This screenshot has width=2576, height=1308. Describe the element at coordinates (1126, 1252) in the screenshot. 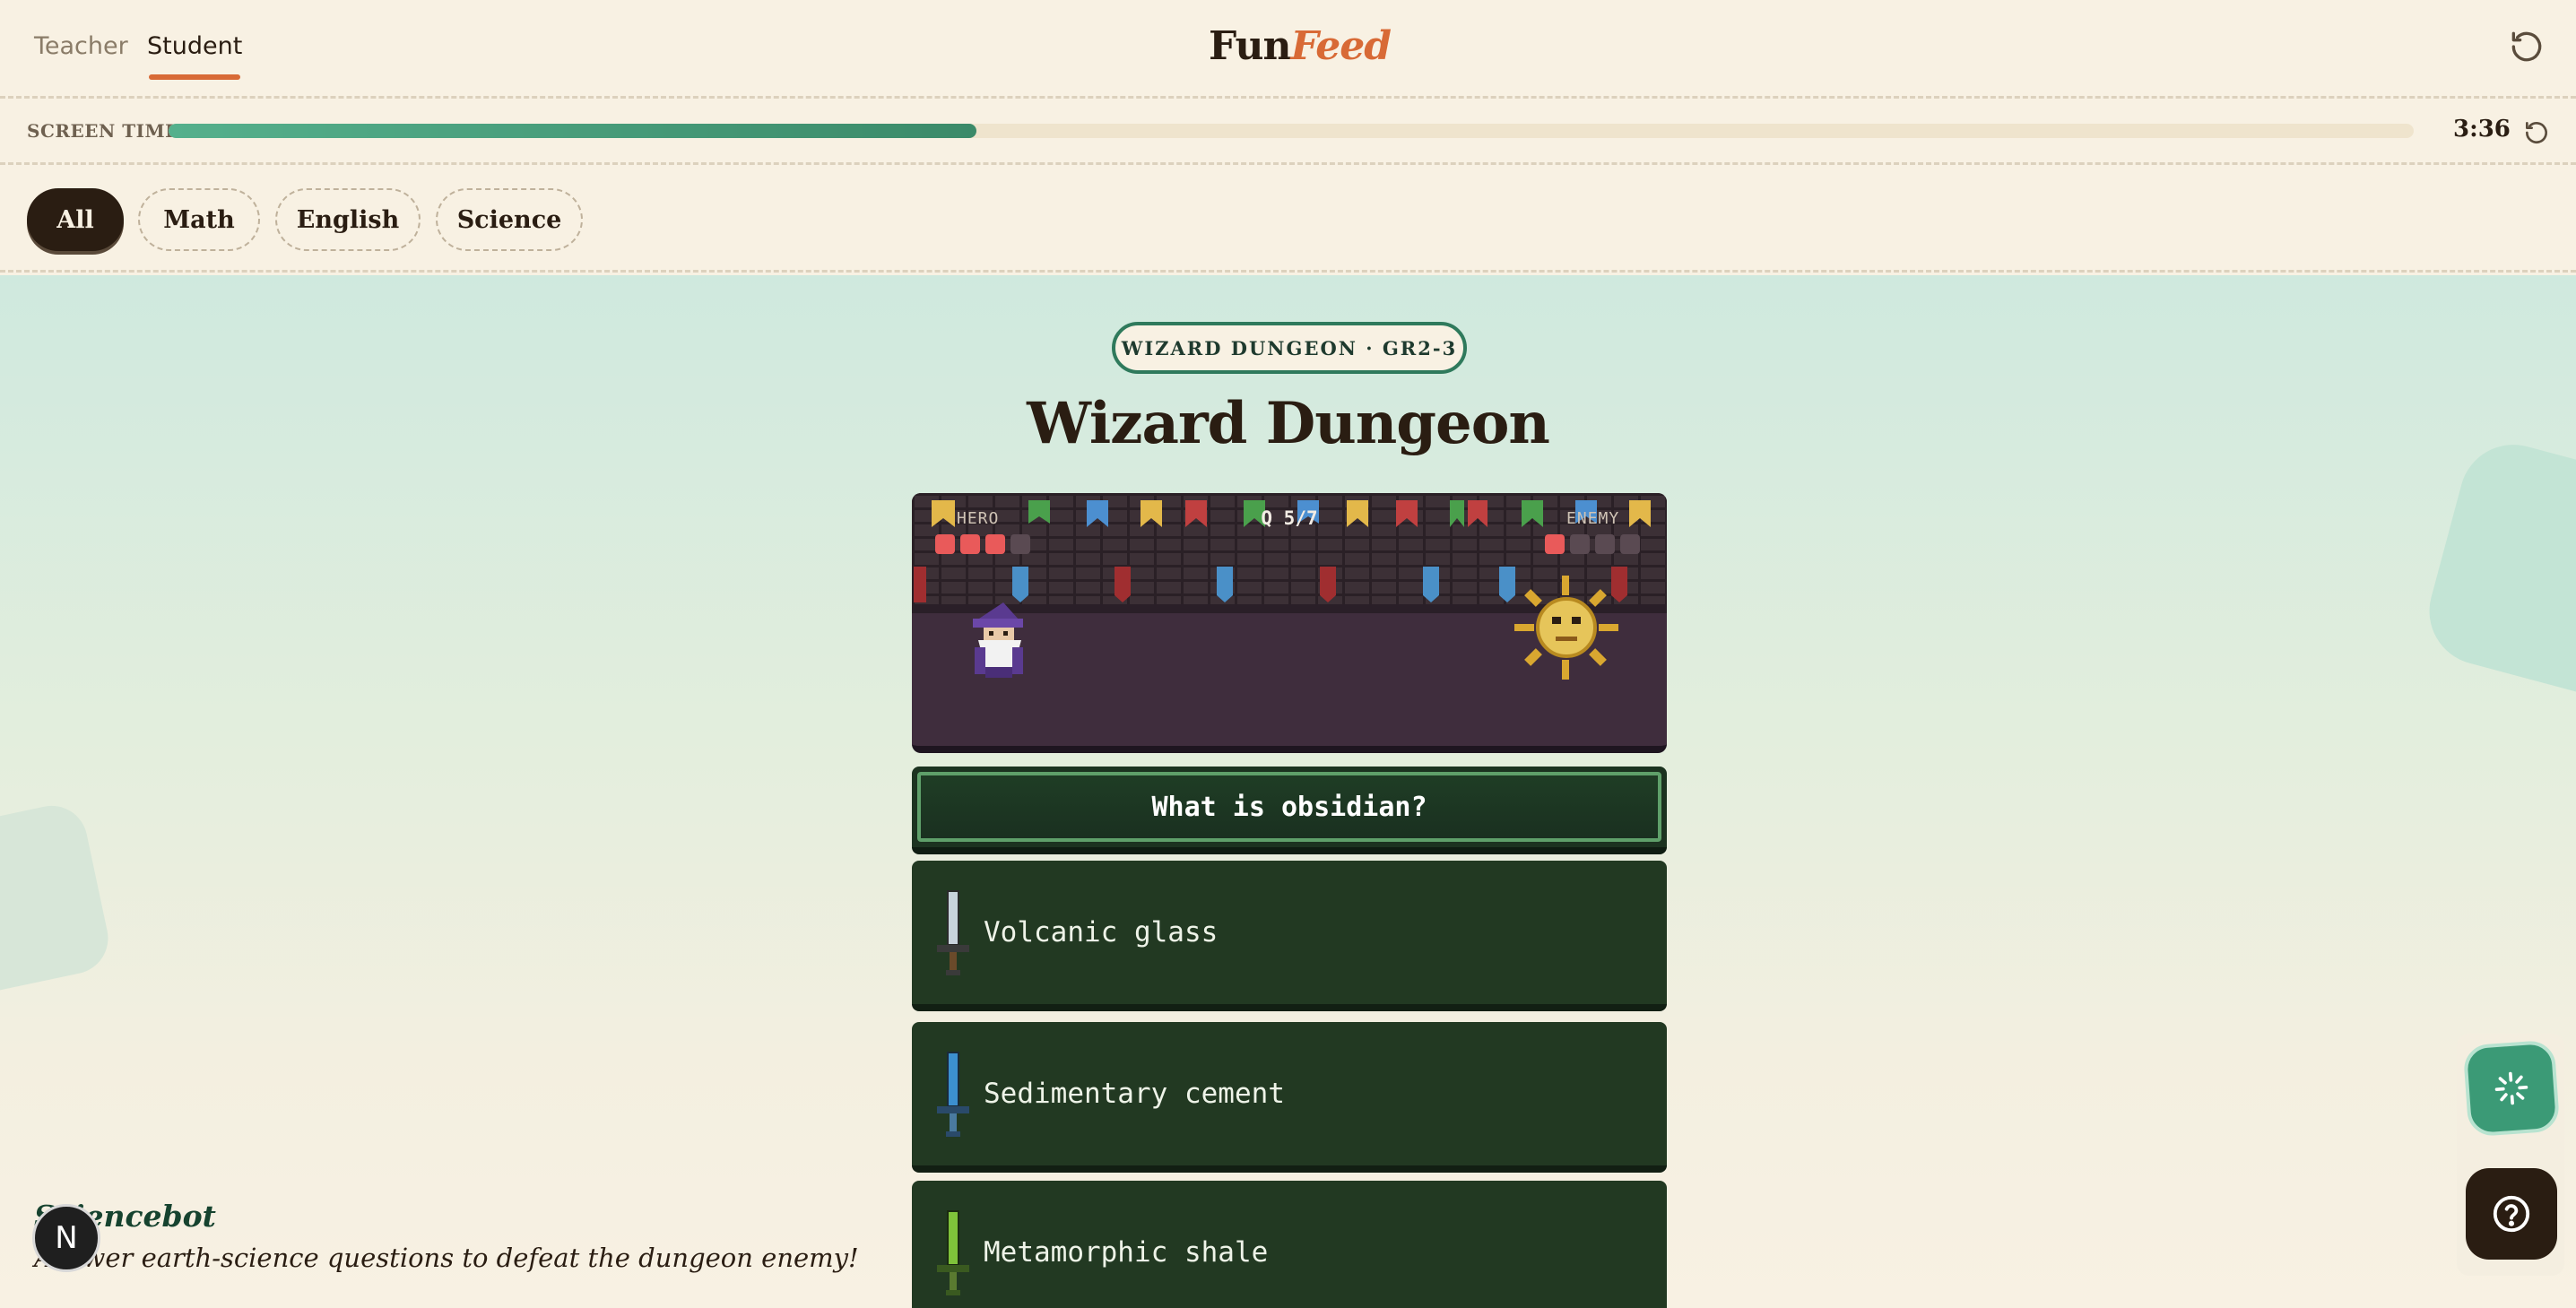

I see `answer-label: Metamorphic shale` at that location.